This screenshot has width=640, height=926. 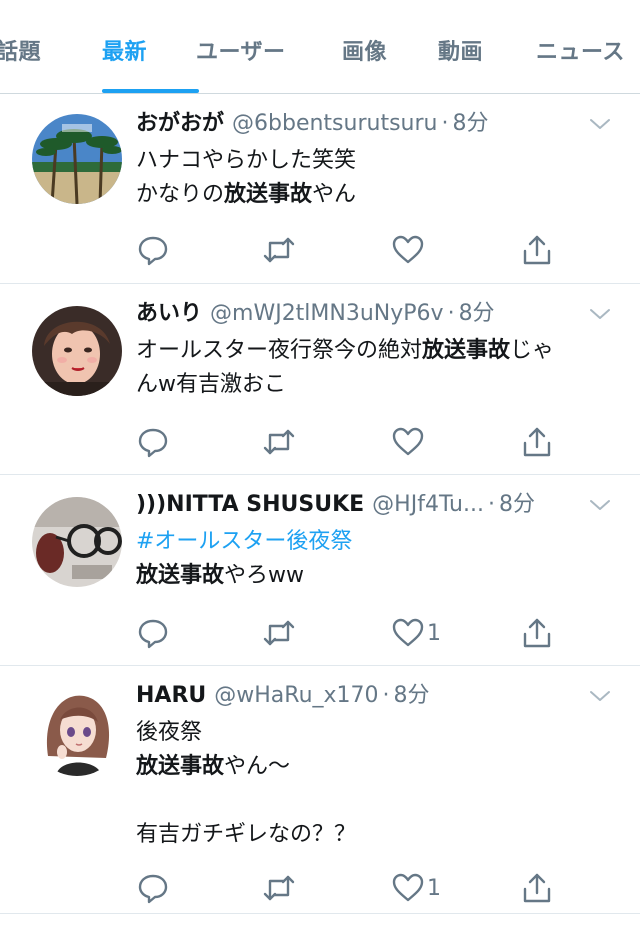 I want to click on display-name: あいり, so click(x=169, y=313).